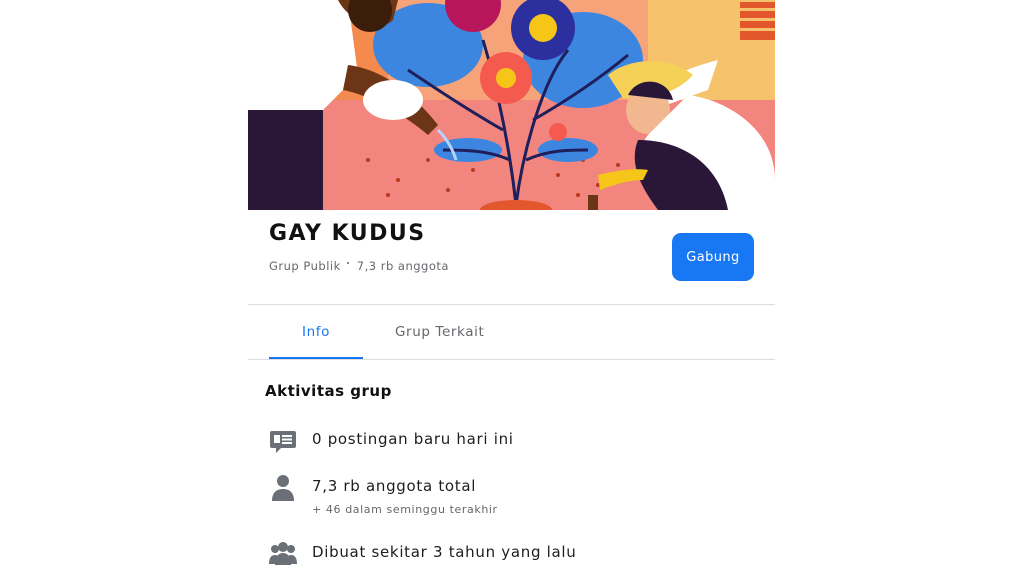  I want to click on join-button: Gabung, so click(713, 257).